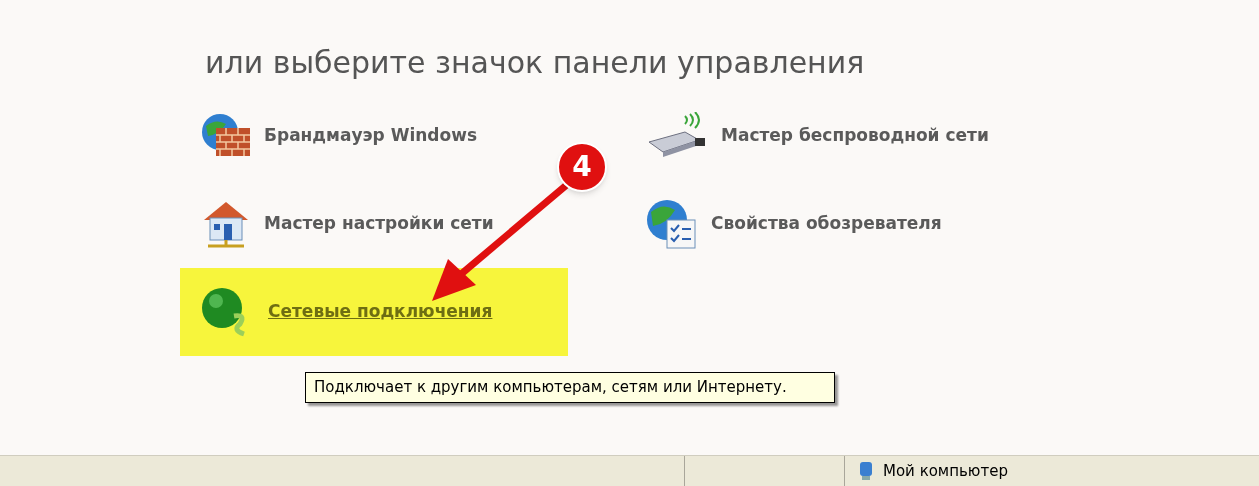 The height and width of the screenshot is (486, 1259). Describe the element at coordinates (371, 135) in the screenshot. I see `item-label: Брандмауэр Windows` at that location.